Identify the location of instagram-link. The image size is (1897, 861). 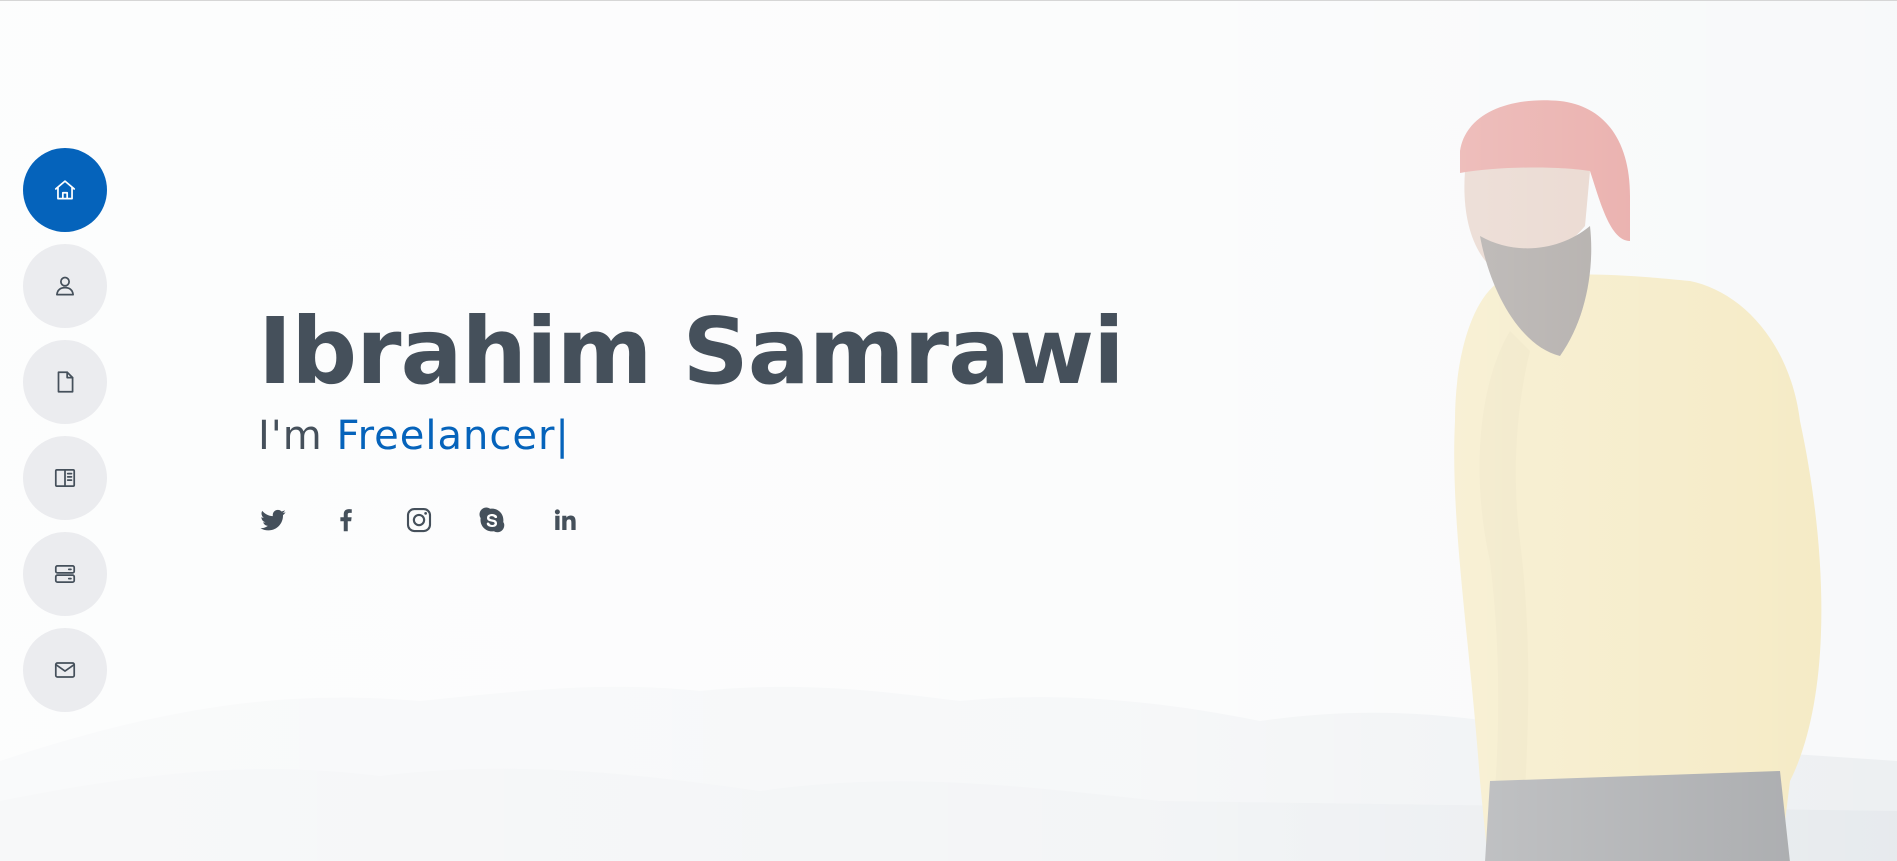
(419, 520).